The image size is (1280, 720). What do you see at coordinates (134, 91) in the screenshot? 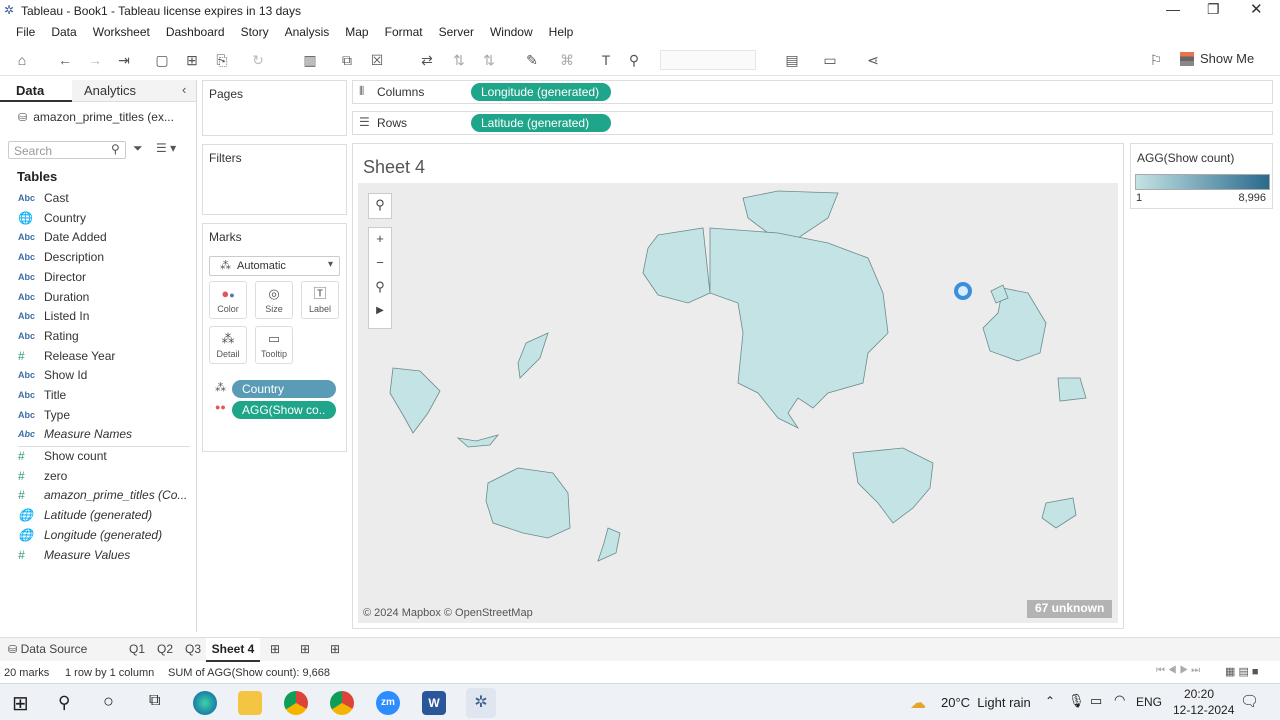
I see `tab-analytics: Analytics ‹` at bounding box center [134, 91].